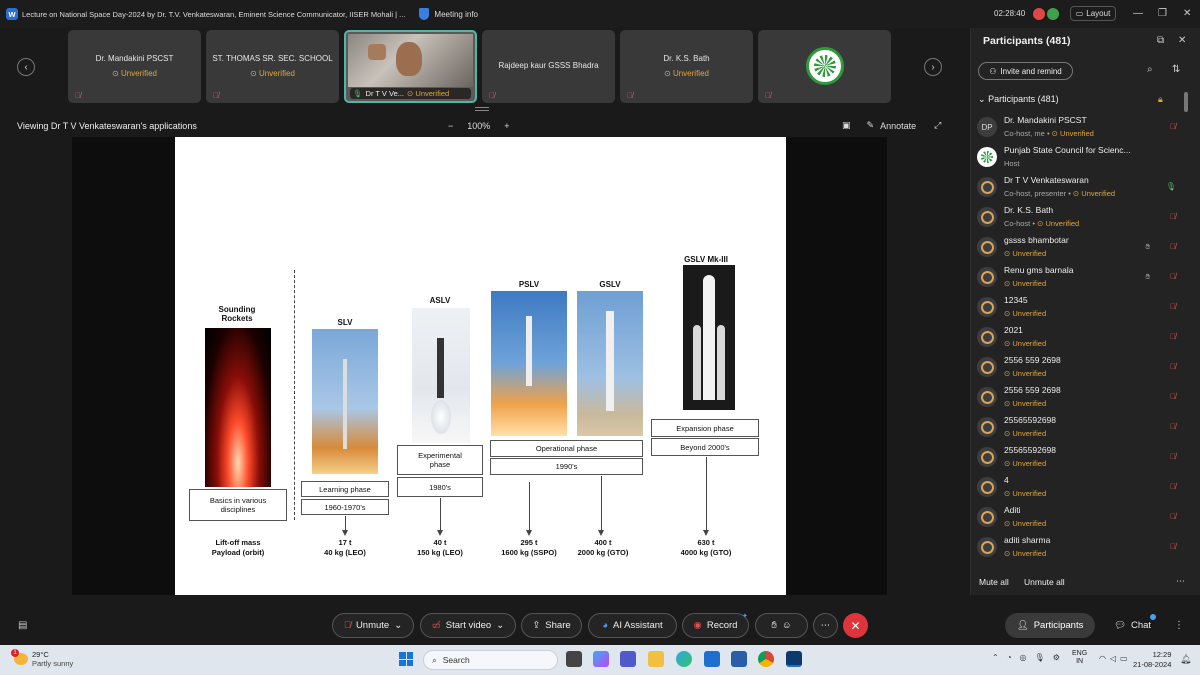  What do you see at coordinates (825, 625) in the screenshot?
I see `more-button: ⋯` at bounding box center [825, 625].